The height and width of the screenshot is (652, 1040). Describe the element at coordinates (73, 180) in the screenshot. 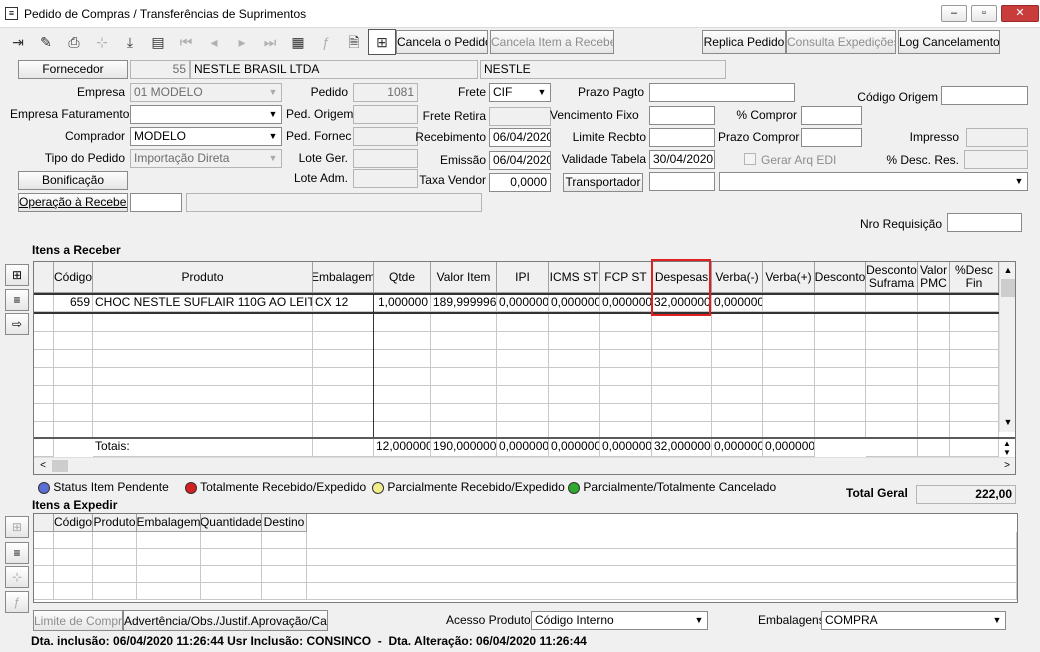

I see `bonificacao-button: Bonificação` at that location.